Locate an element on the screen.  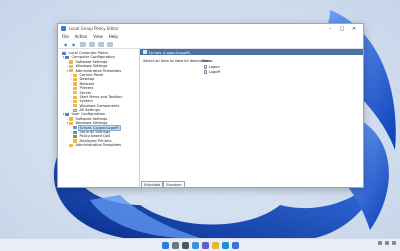
doc-icon is located at coordinates (75, 110).